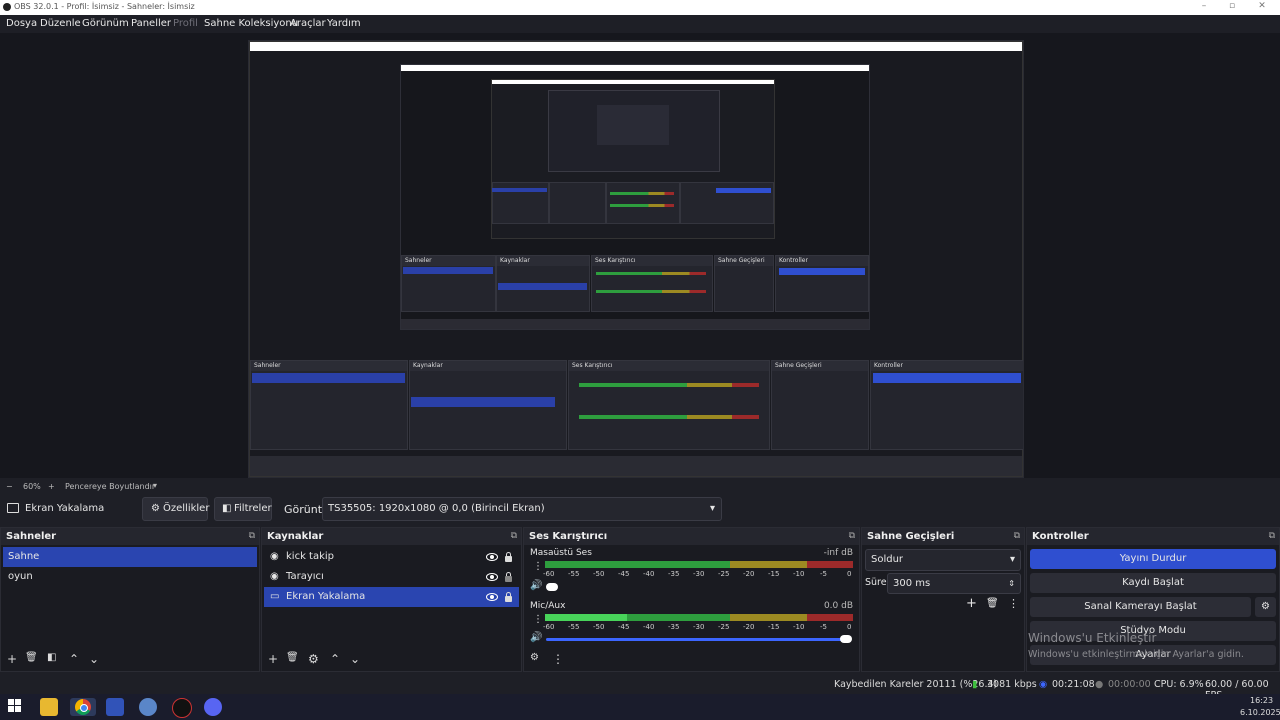  I want to click on zoom-level: 60%, so click(32, 486).